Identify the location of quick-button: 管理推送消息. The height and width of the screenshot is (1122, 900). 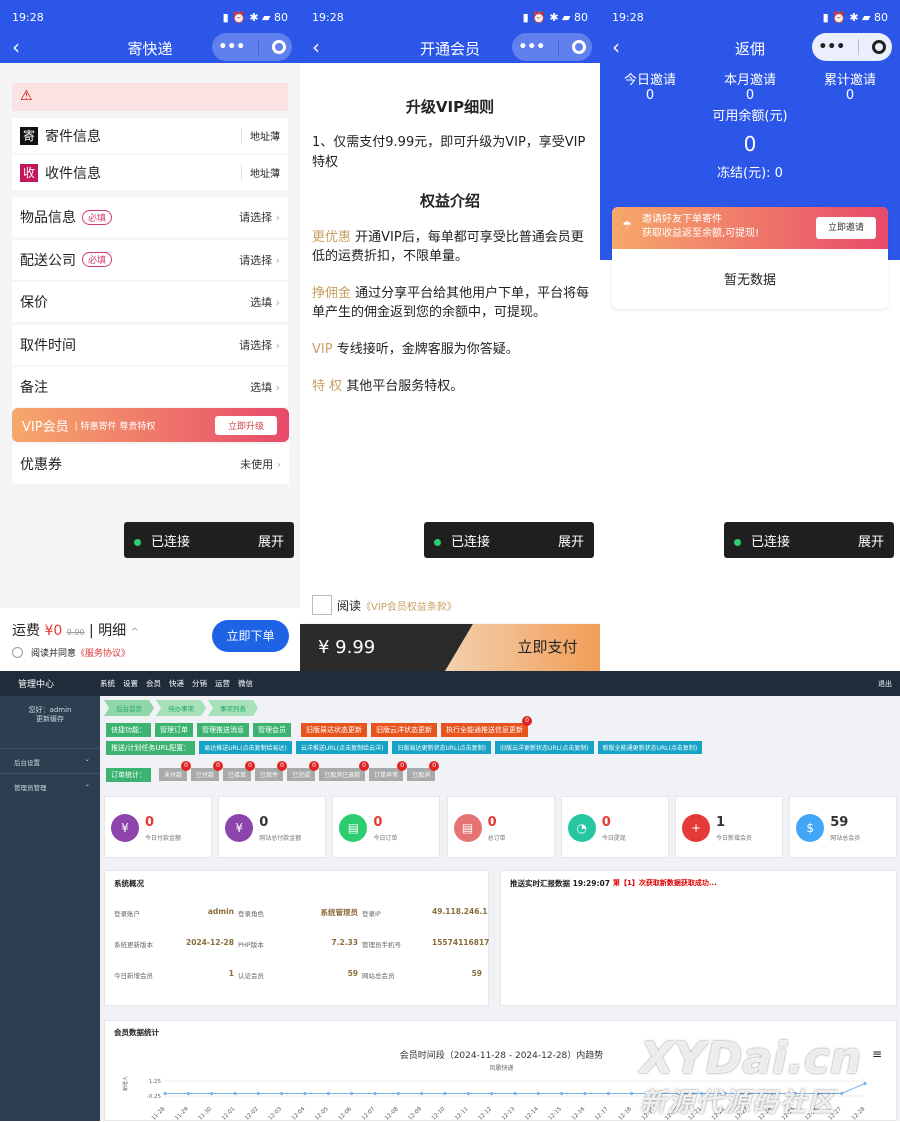
(223, 730).